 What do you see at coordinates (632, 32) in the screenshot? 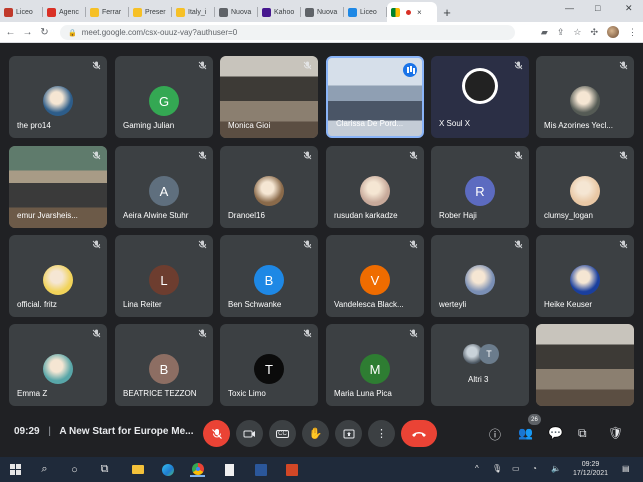
I see `menu-kebab-icon: ⋮` at bounding box center [632, 32].